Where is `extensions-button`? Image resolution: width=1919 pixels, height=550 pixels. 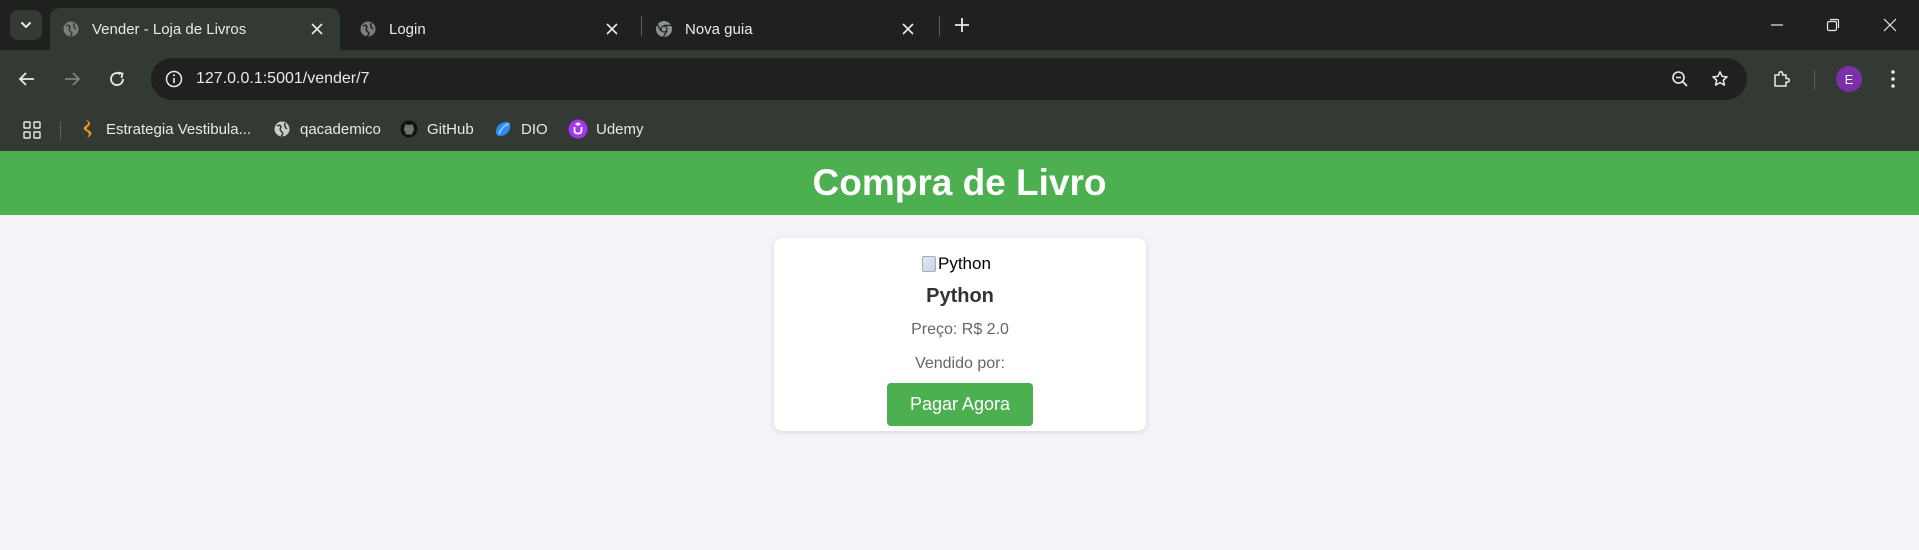
extensions-button is located at coordinates (1782, 79).